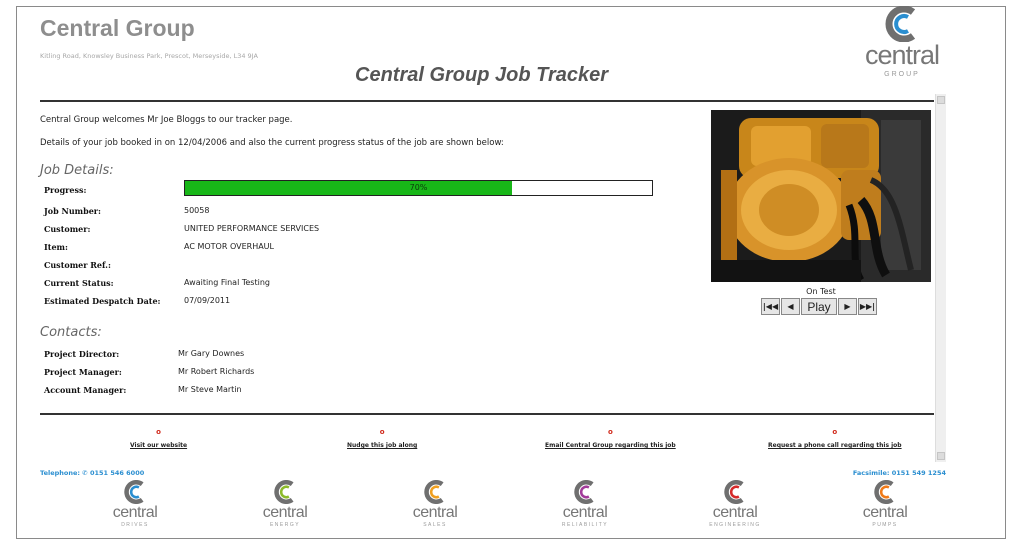 The image size is (1017, 543). What do you see at coordinates (71, 332) in the screenshot?
I see `contacts-heading: Contacts:` at bounding box center [71, 332].